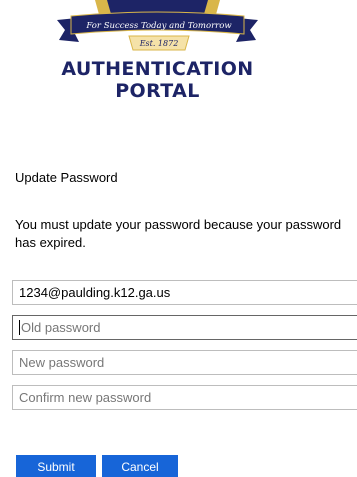 The height and width of the screenshot is (477, 357). I want to click on confirm-password-placeholder: Confirm new password, so click(85, 397).